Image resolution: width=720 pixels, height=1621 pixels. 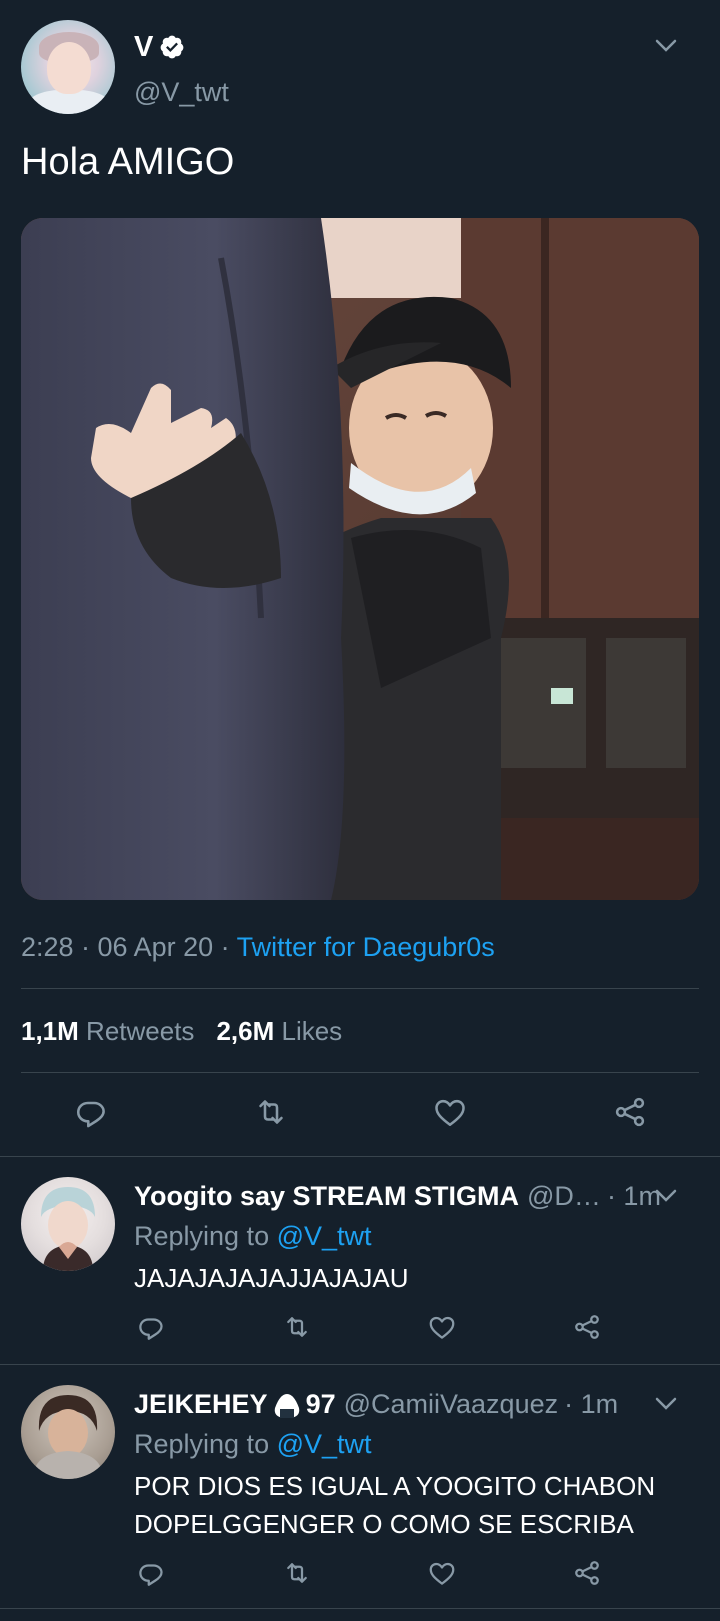 I want to click on reply-text-line: POR DIOS ES IGUAL A YOOGITO CHABON, so click(x=395, y=1486).